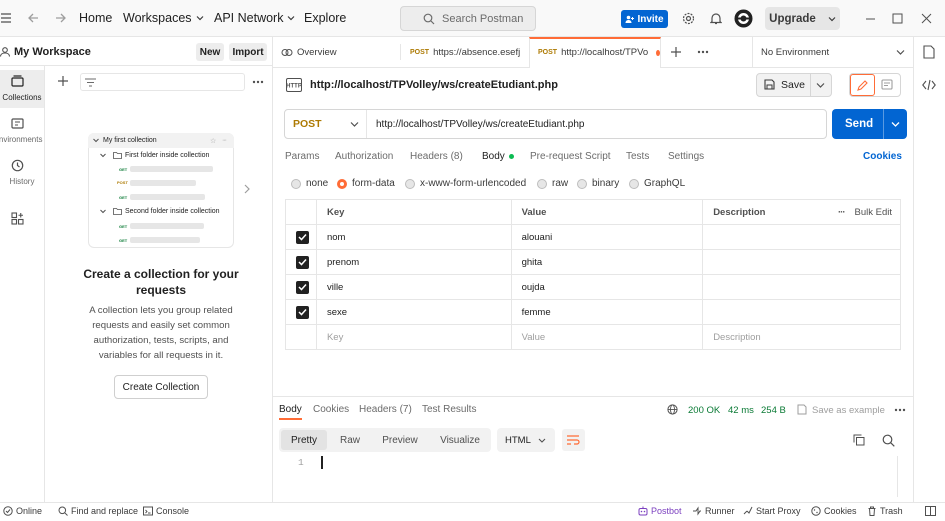  I want to click on bell-icon, so click(716, 18).